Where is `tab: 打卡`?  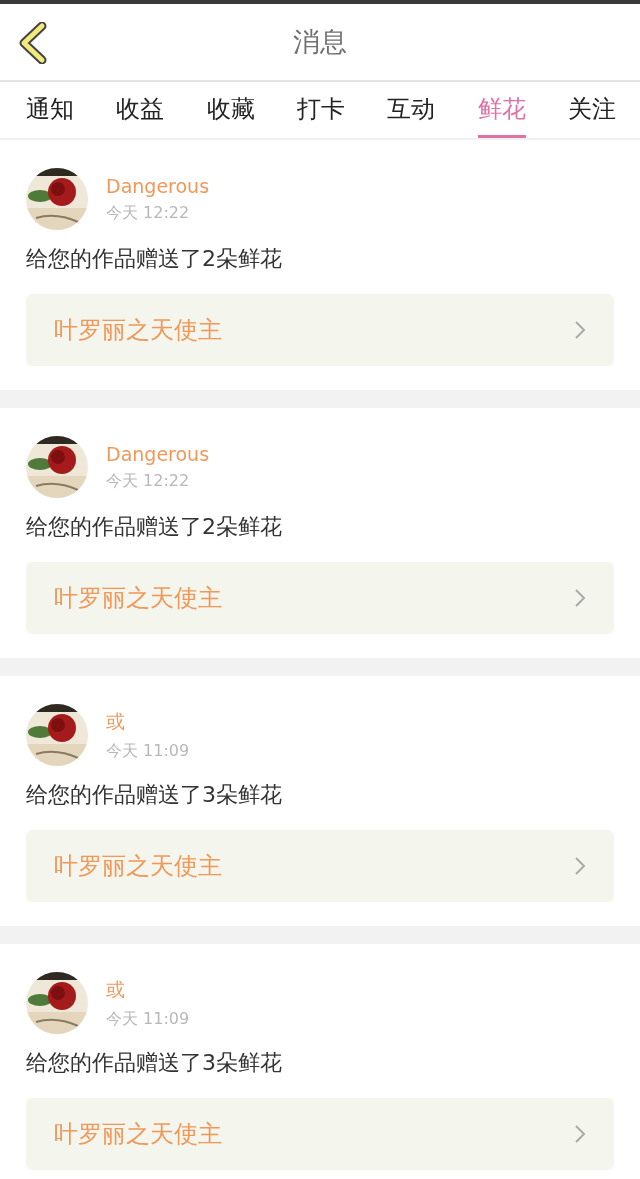
tab: 打卡 is located at coordinates (321, 110).